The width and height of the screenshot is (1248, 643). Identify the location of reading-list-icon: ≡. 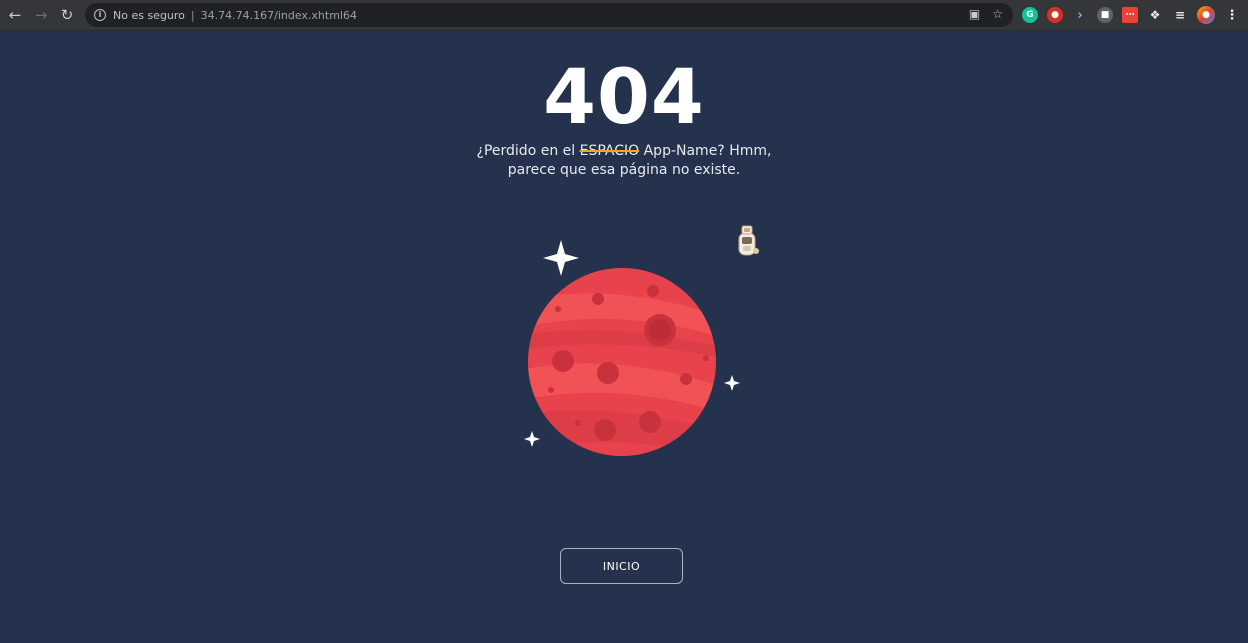
(1180, 15).